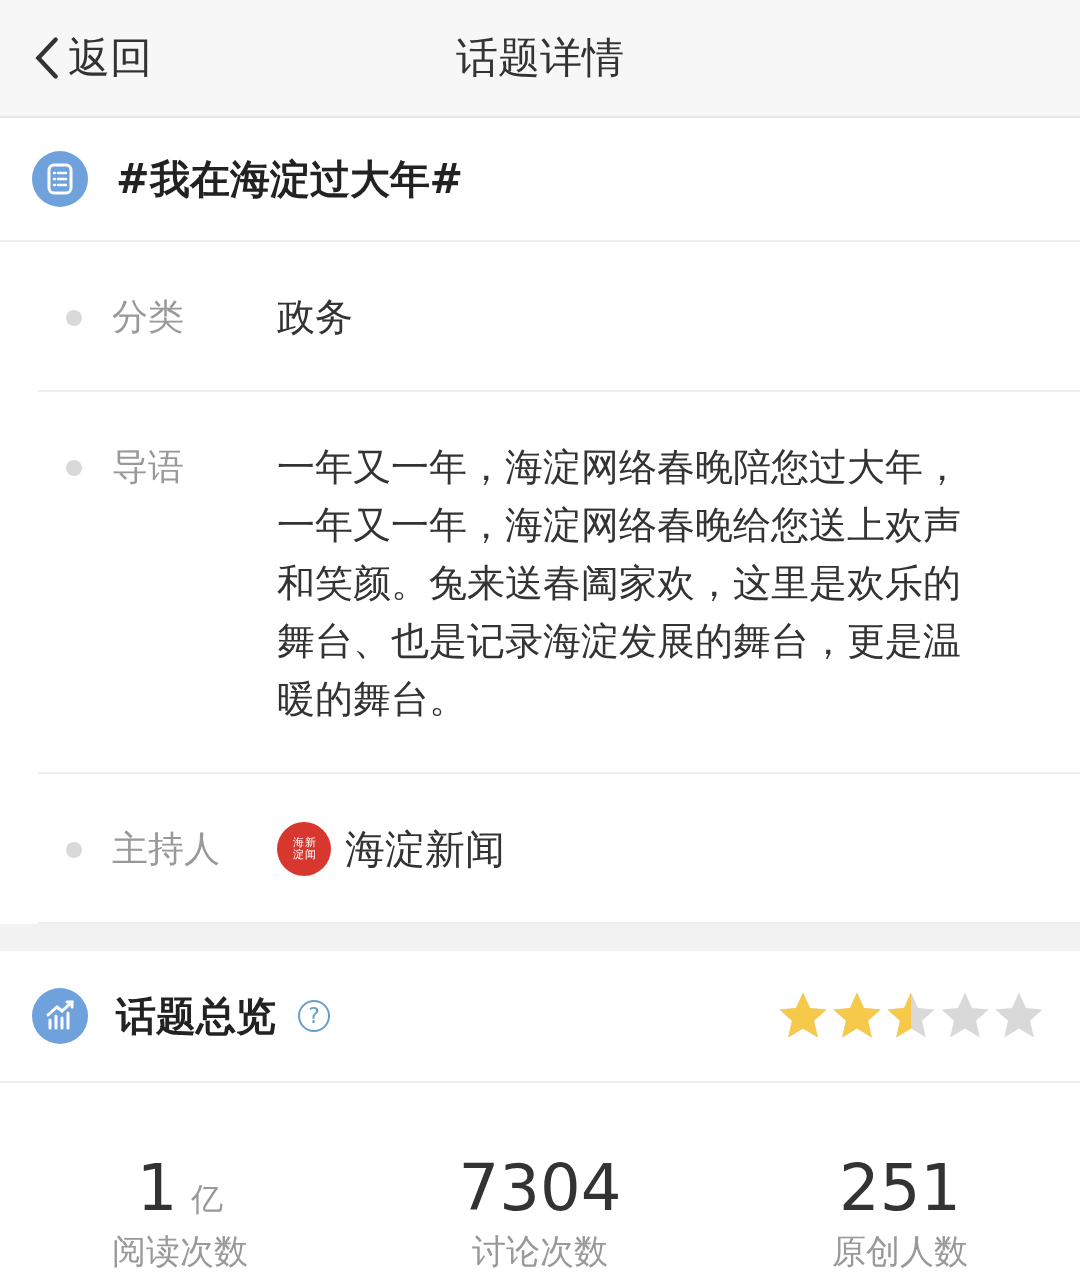 The image size is (1080, 1279). I want to click on chart-icon, so click(60, 1016).